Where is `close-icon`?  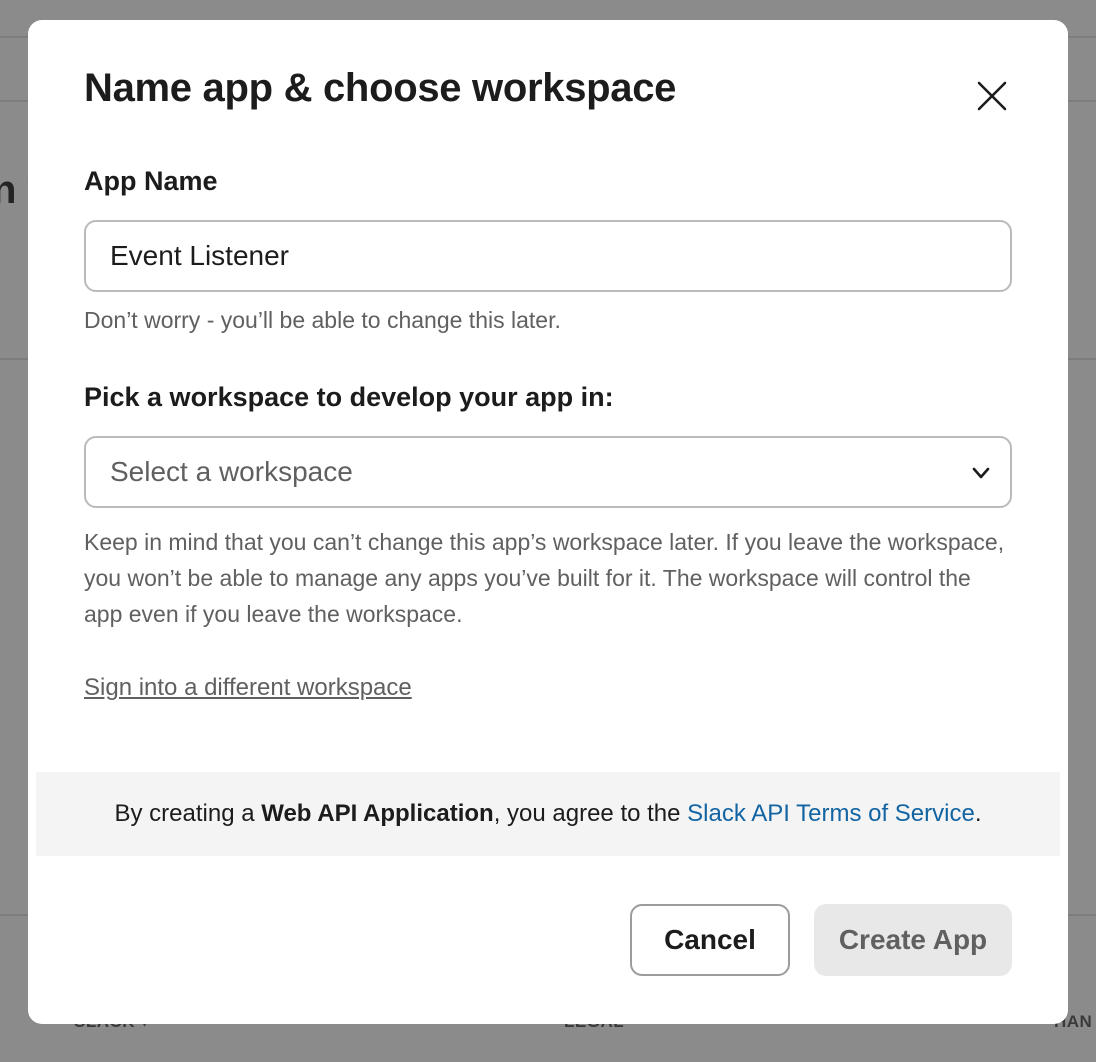
close-icon is located at coordinates (992, 96).